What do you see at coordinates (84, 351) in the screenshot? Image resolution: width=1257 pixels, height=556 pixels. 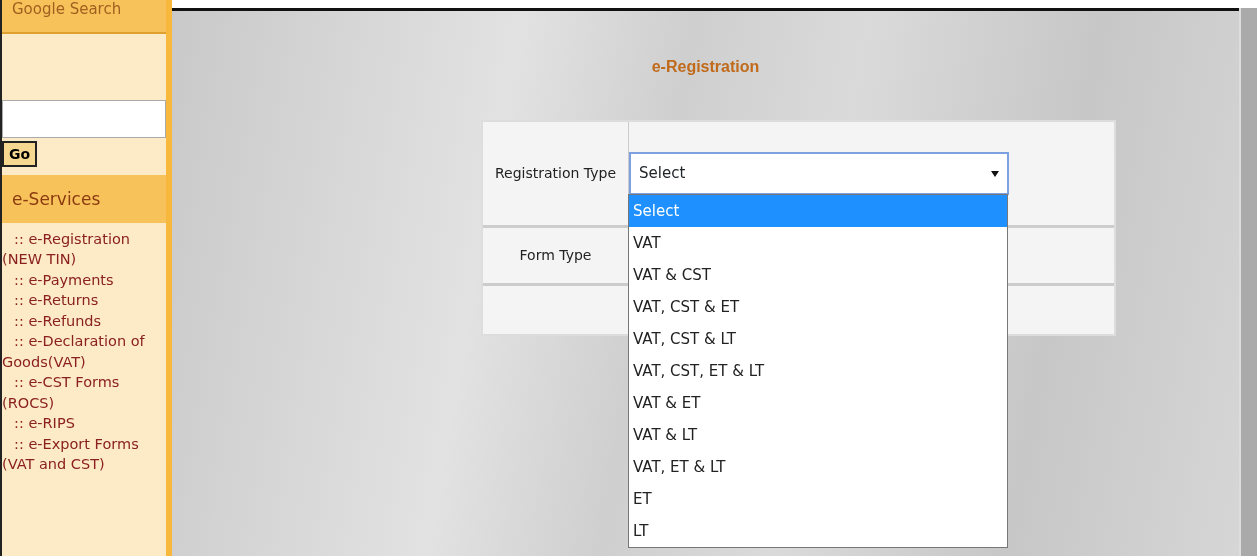 I see `sidebar-link: :: e-Declaration of Goods(VAT)` at bounding box center [84, 351].